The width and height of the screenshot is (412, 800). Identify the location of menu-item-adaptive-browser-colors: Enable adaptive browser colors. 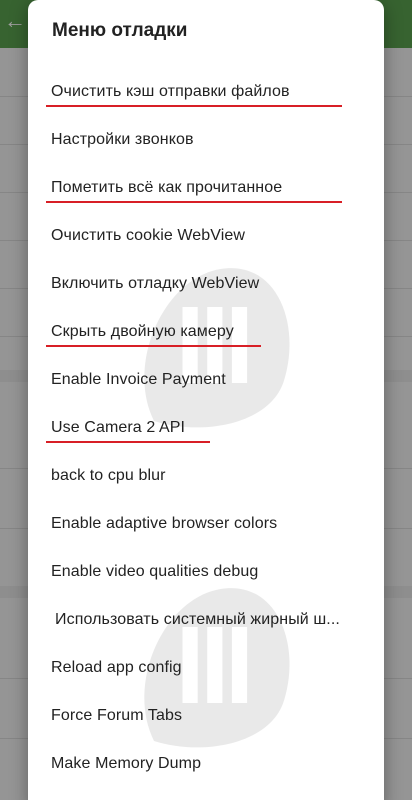
(206, 524).